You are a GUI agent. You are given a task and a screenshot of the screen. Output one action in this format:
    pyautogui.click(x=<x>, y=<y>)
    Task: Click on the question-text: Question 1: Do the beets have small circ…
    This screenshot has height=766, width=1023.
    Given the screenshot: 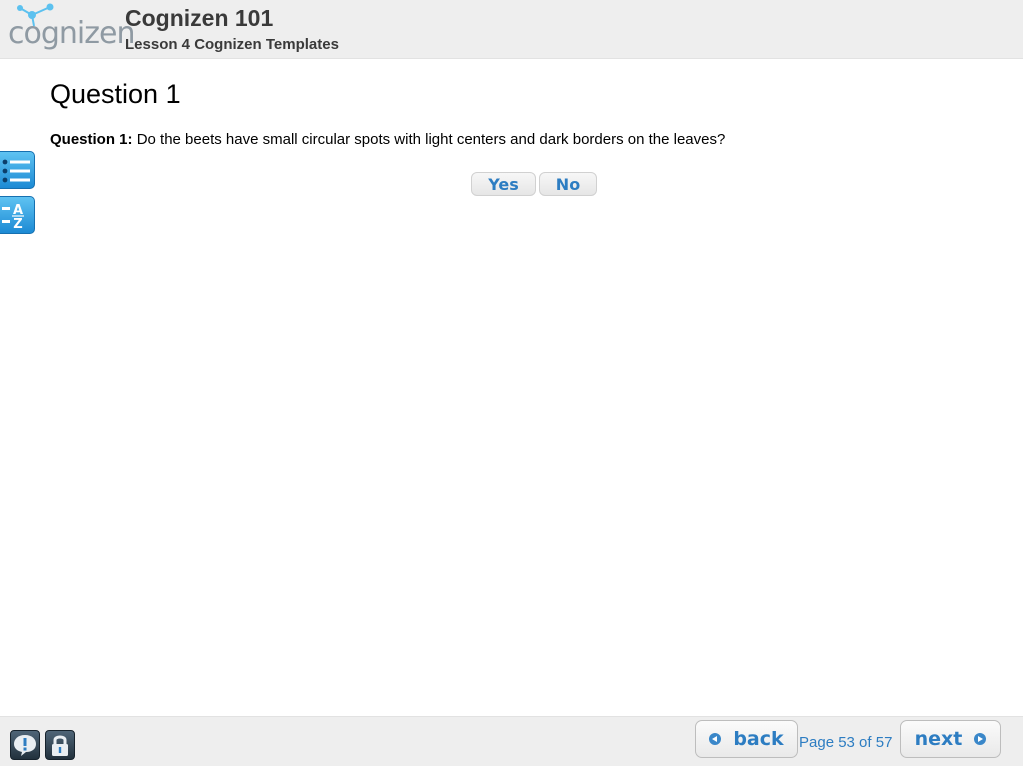 What is the action you would take?
    pyautogui.click(x=520, y=139)
    